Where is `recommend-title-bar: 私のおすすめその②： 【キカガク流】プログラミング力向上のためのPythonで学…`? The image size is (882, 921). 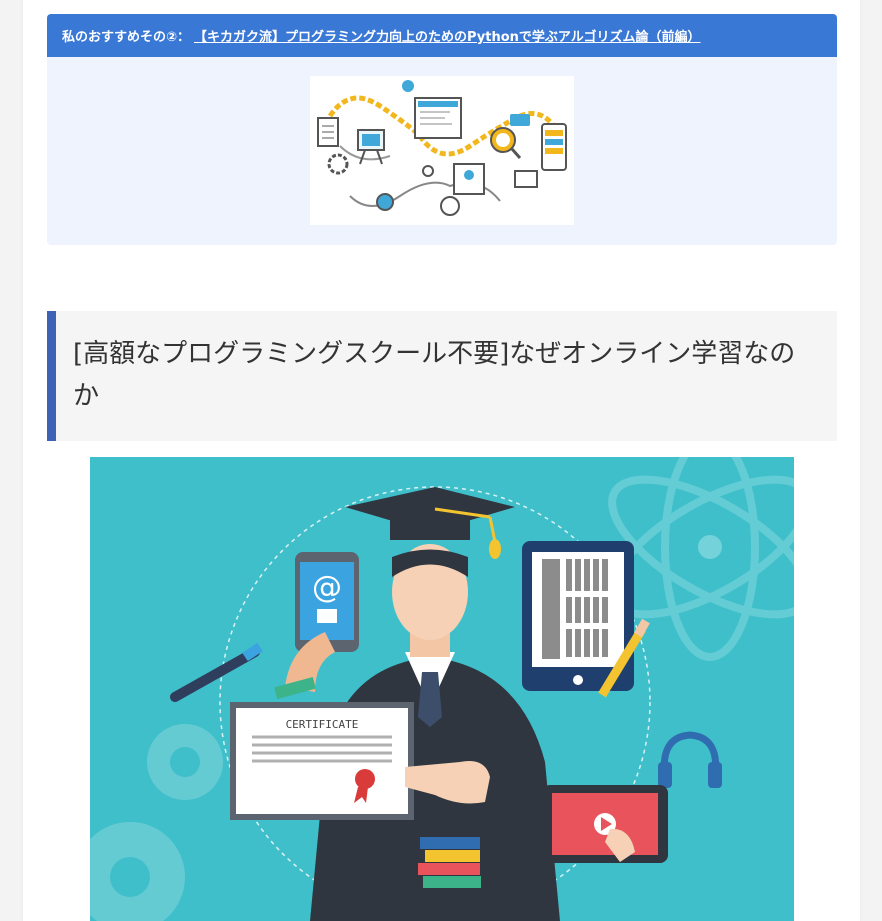
recommend-title-bar: 私のおすすめその②： 【キカガク流】プログラミング力向上のためのPythonで学… is located at coordinates (442, 35).